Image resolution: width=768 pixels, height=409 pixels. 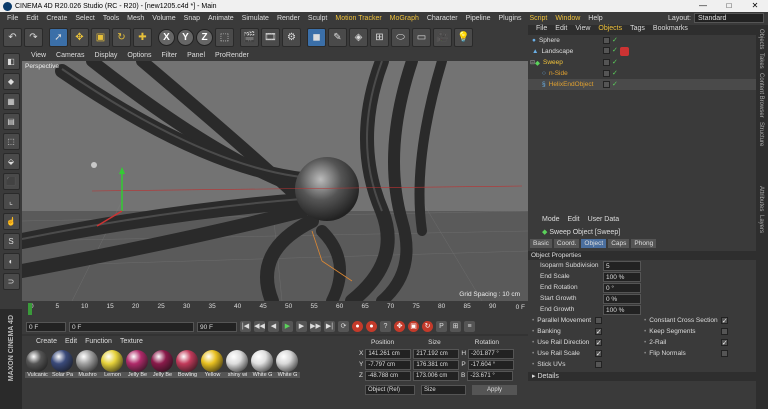 What do you see at coordinates (455, 326) in the screenshot?
I see `key-pla-icon: ⊞` at bounding box center [455, 326].